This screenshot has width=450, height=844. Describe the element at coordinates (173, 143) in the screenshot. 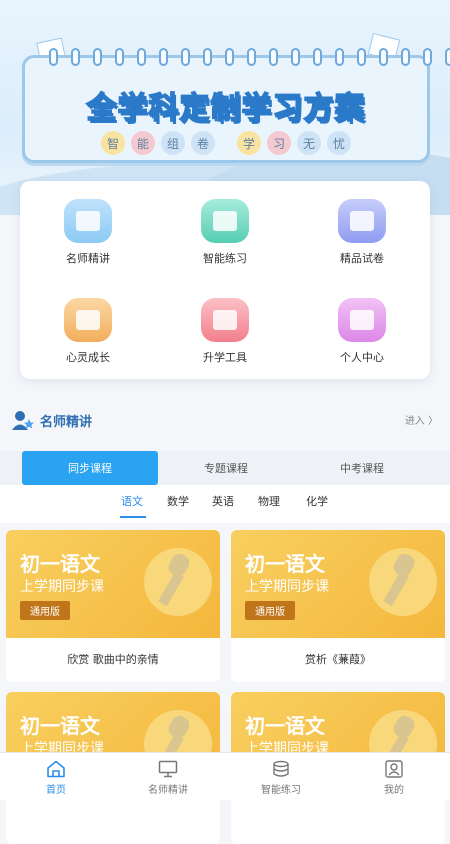

I see `banner-subtitle-char: 组` at that location.